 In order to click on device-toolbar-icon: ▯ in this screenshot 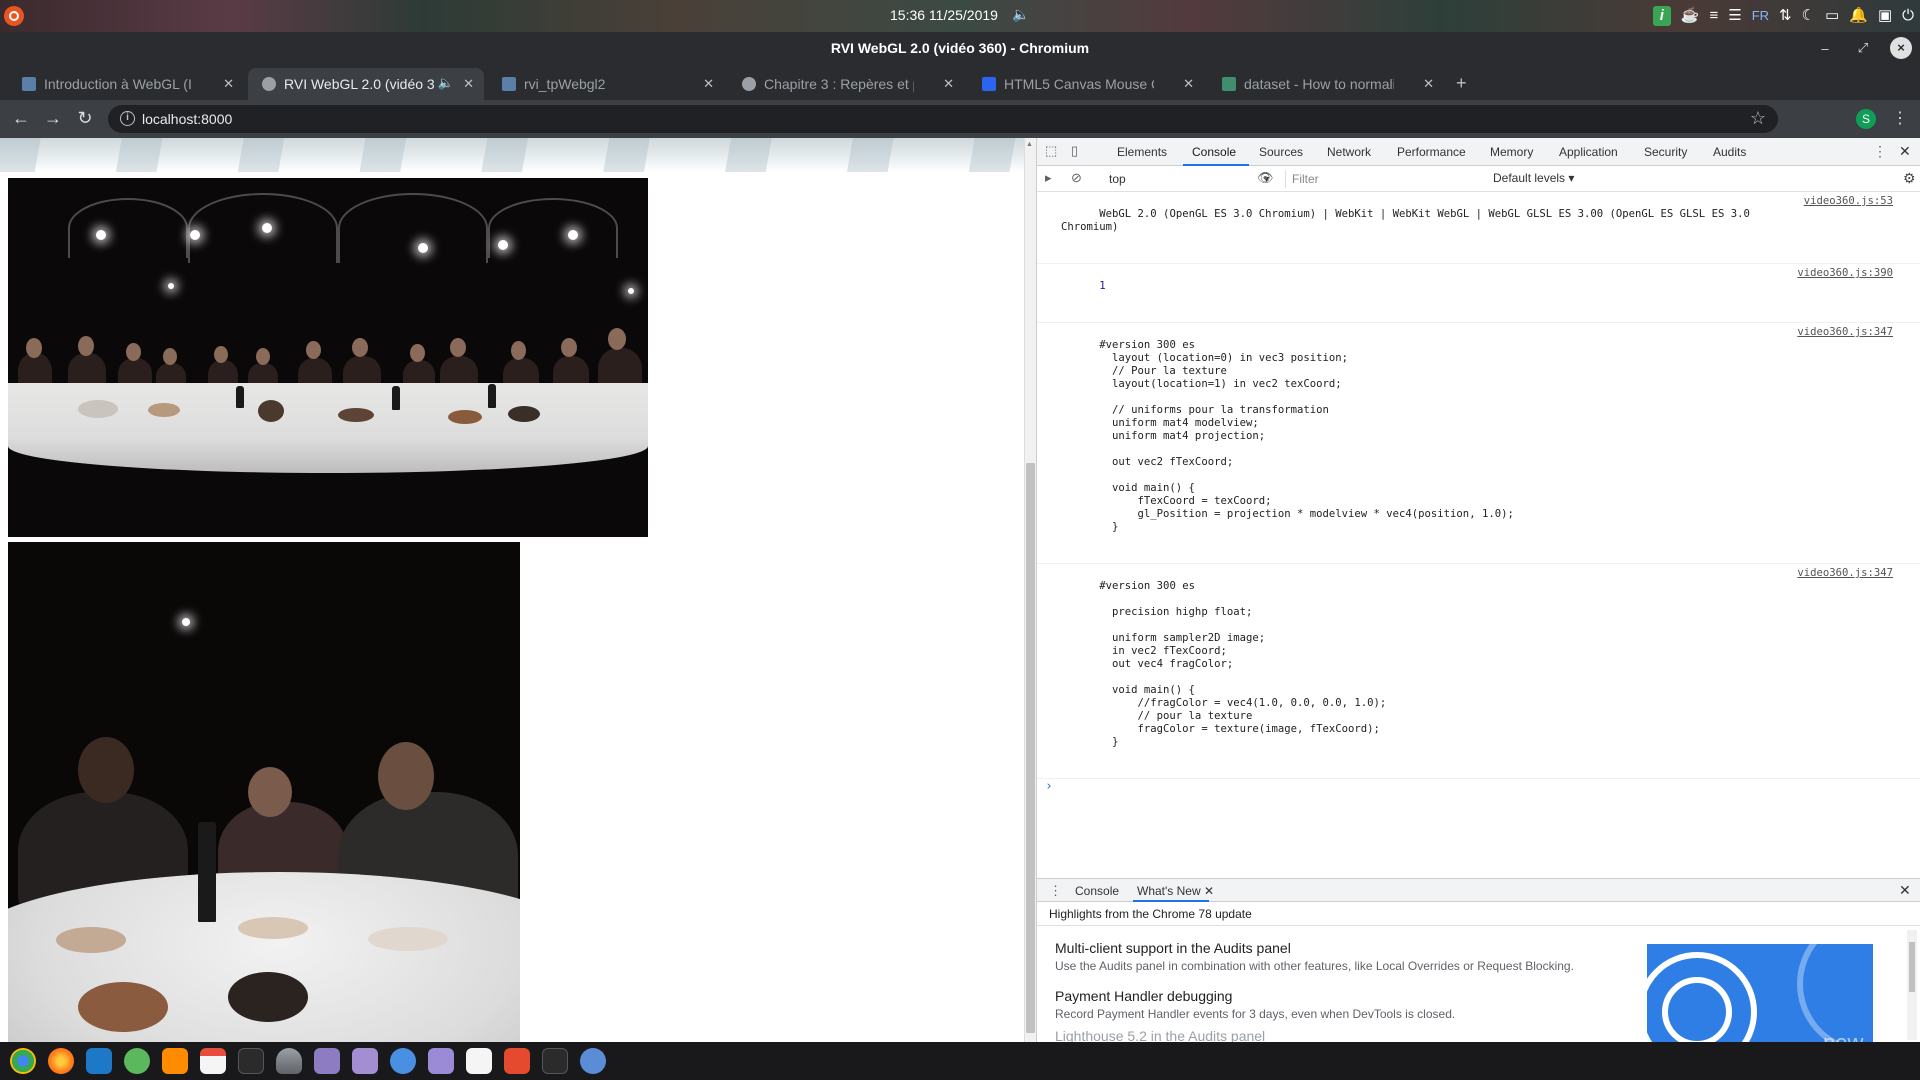, I will do `click(1078, 151)`.